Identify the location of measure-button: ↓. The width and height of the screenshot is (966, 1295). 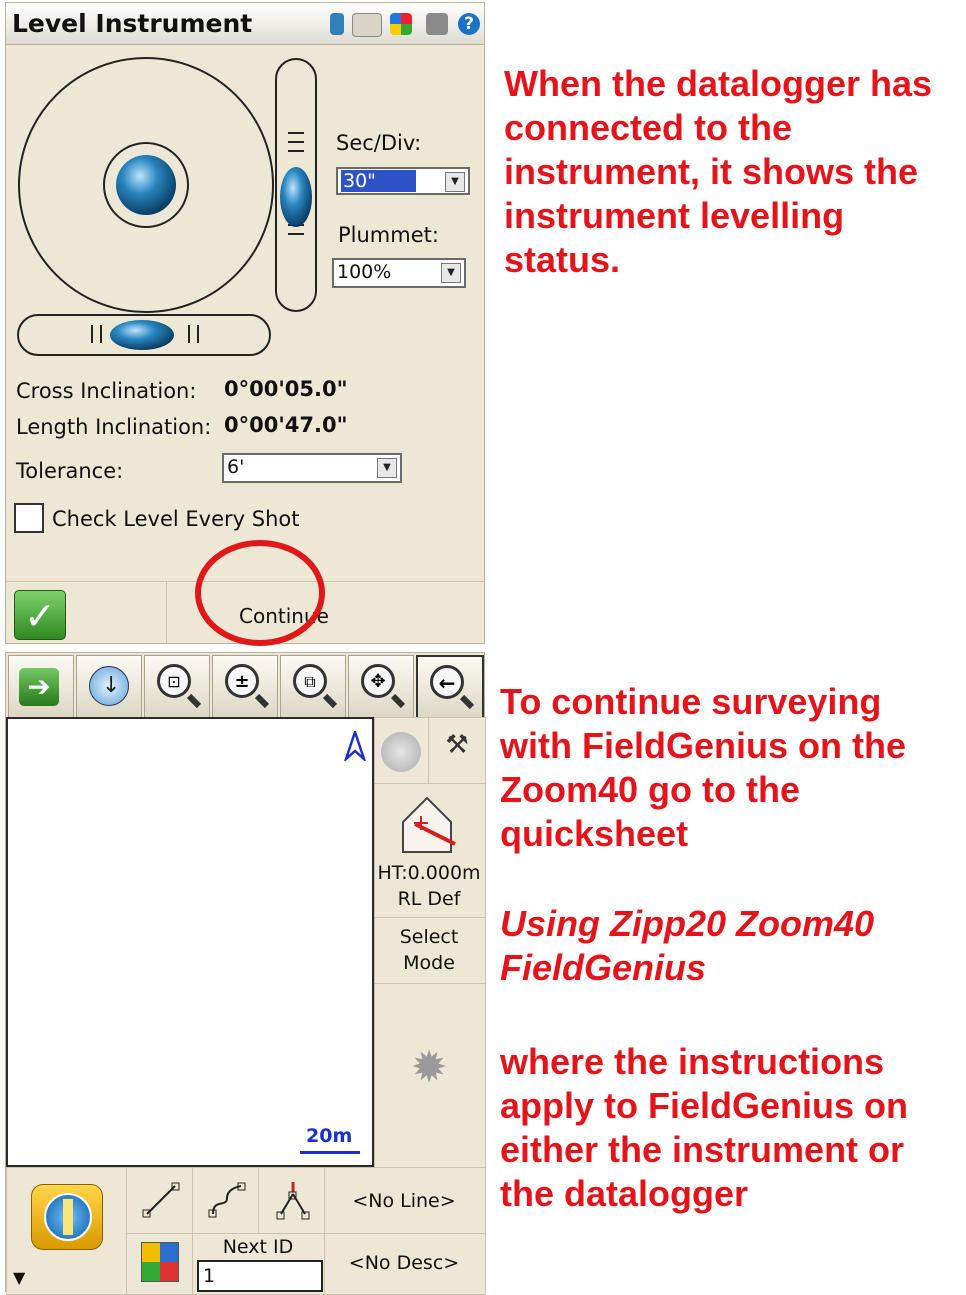
(109, 687).